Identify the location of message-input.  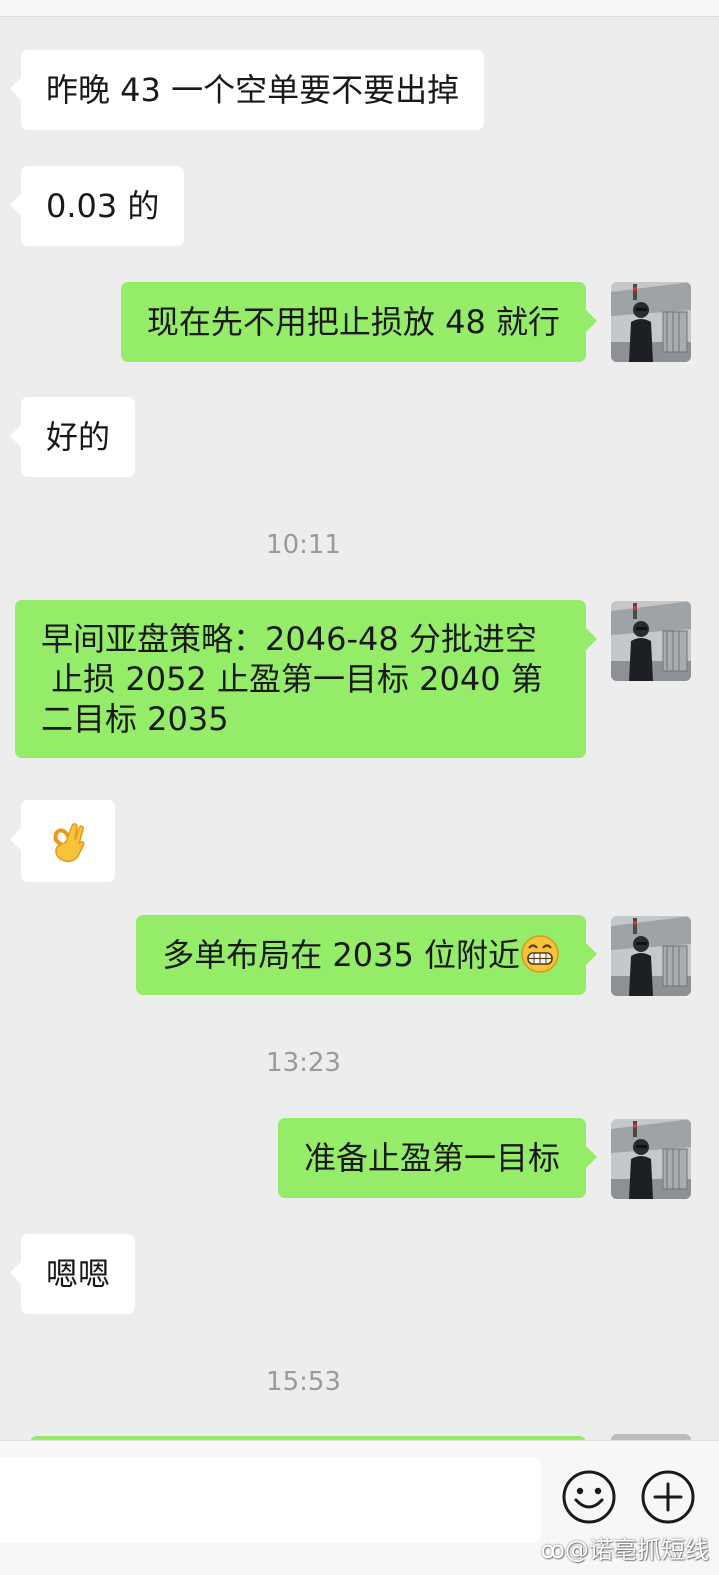
(270, 1500).